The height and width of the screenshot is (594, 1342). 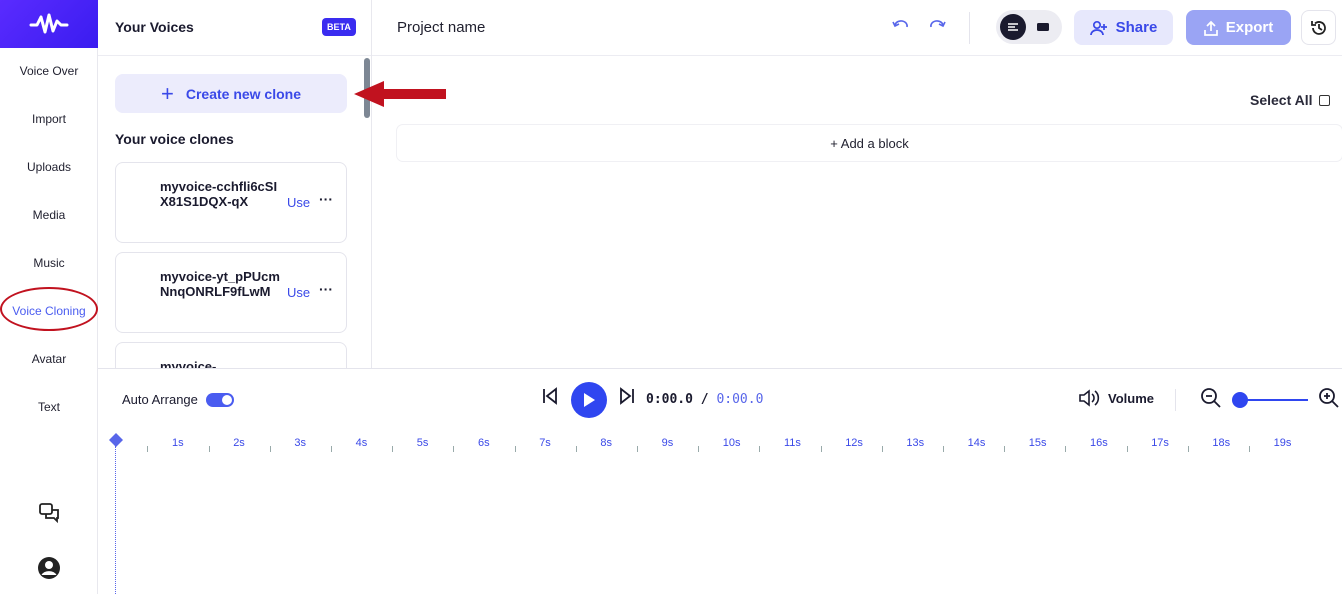 What do you see at coordinates (1221, 443) in the screenshot?
I see `ruler-tick-label: 18s` at bounding box center [1221, 443].